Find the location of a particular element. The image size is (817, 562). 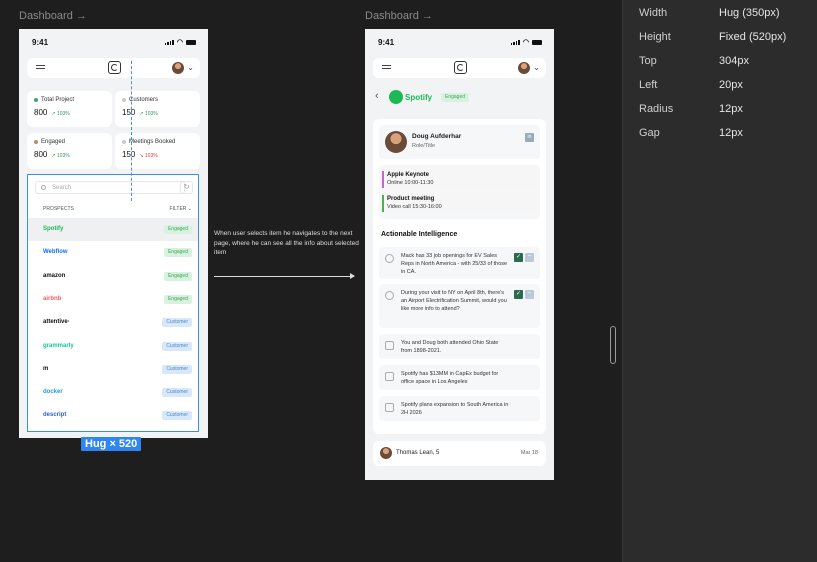

property-key: Top is located at coordinates (648, 61).